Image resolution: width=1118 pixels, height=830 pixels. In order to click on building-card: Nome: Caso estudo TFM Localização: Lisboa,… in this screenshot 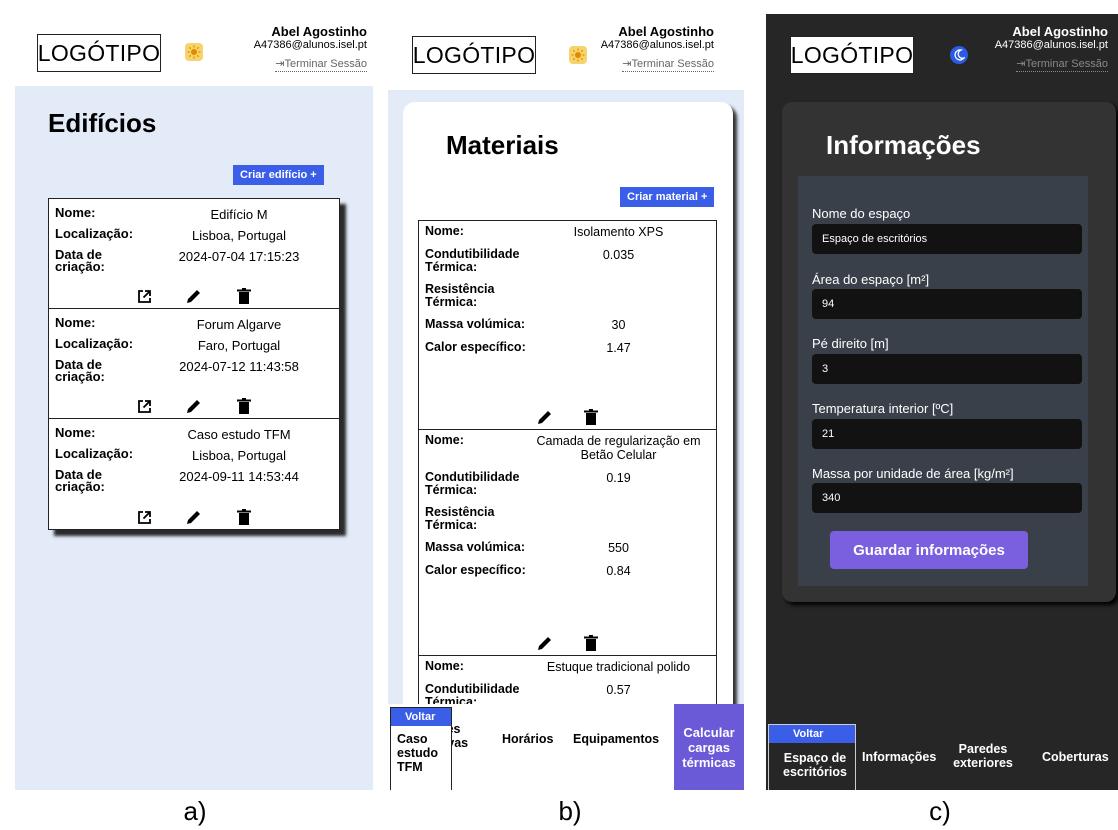, I will do `click(194, 474)`.